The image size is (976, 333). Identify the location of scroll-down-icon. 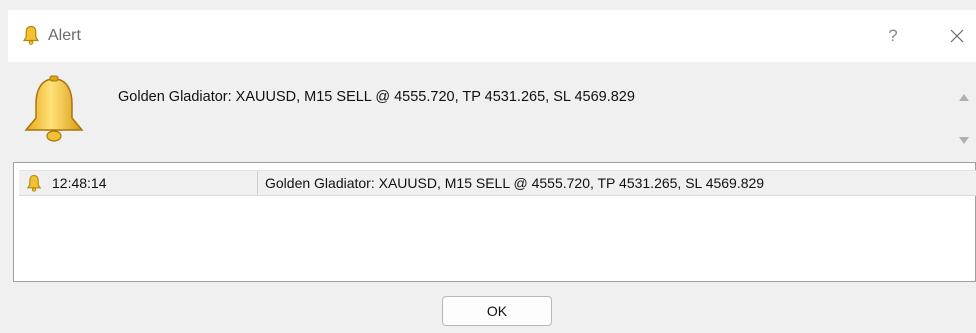
(964, 140).